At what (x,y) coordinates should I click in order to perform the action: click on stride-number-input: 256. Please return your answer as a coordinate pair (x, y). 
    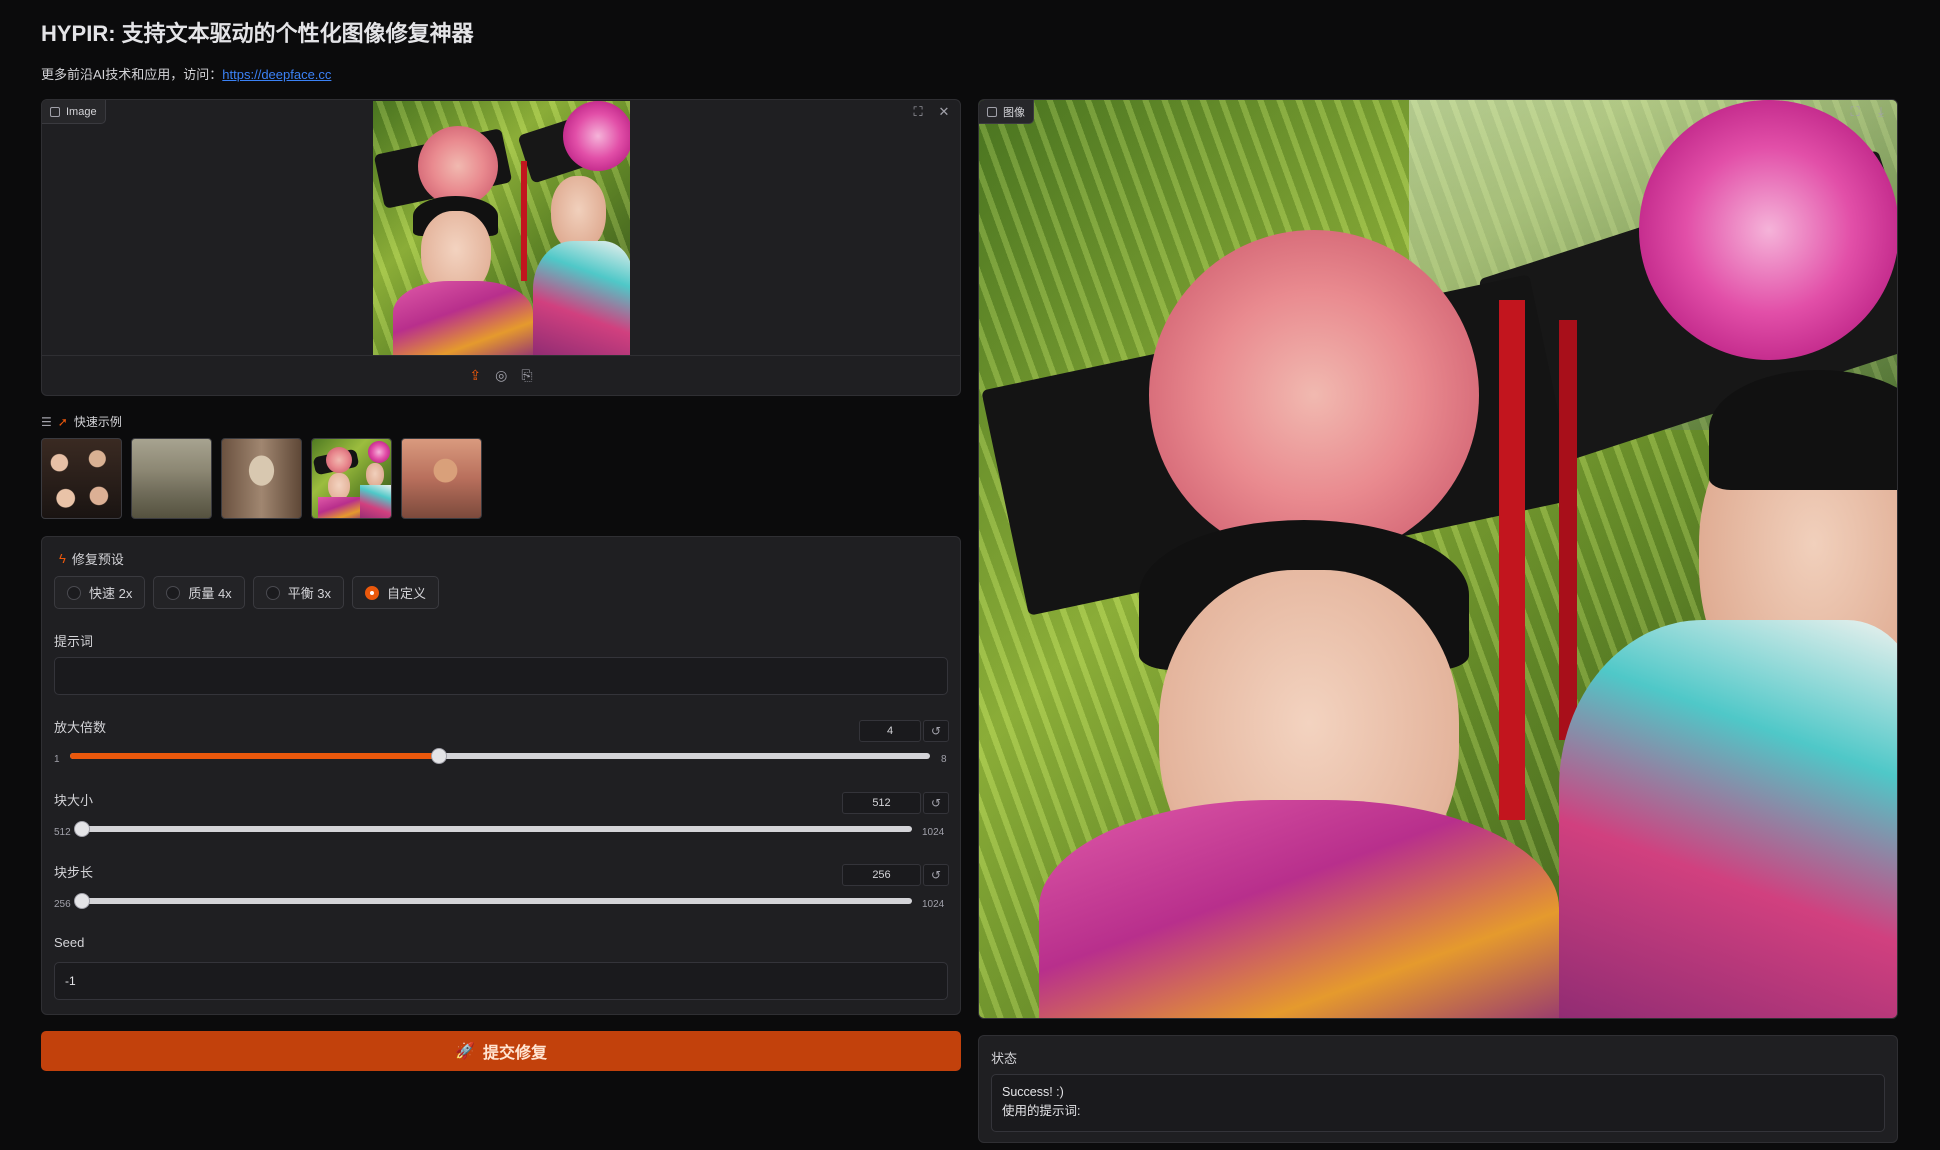
    Looking at the image, I should click on (881, 875).